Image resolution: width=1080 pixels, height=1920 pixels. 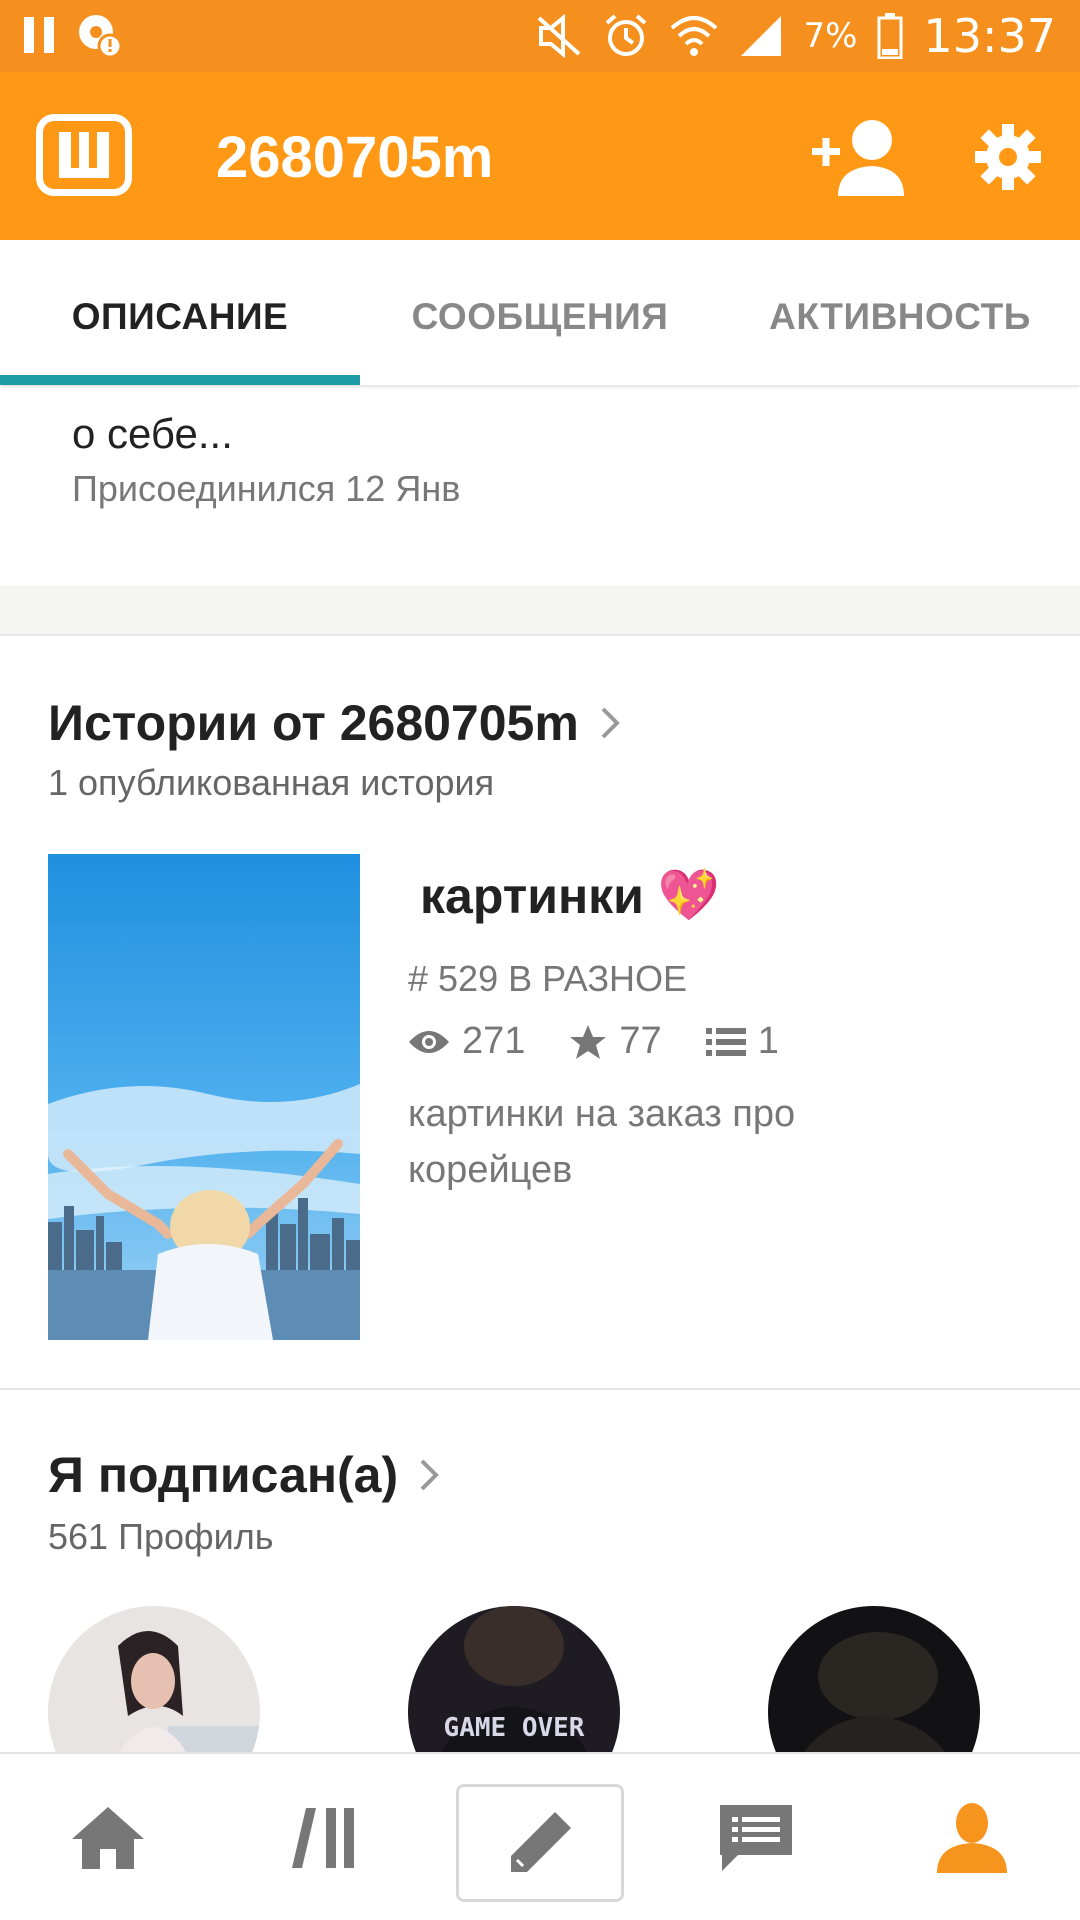 I want to click on votes-count: 77, so click(x=640, y=1041).